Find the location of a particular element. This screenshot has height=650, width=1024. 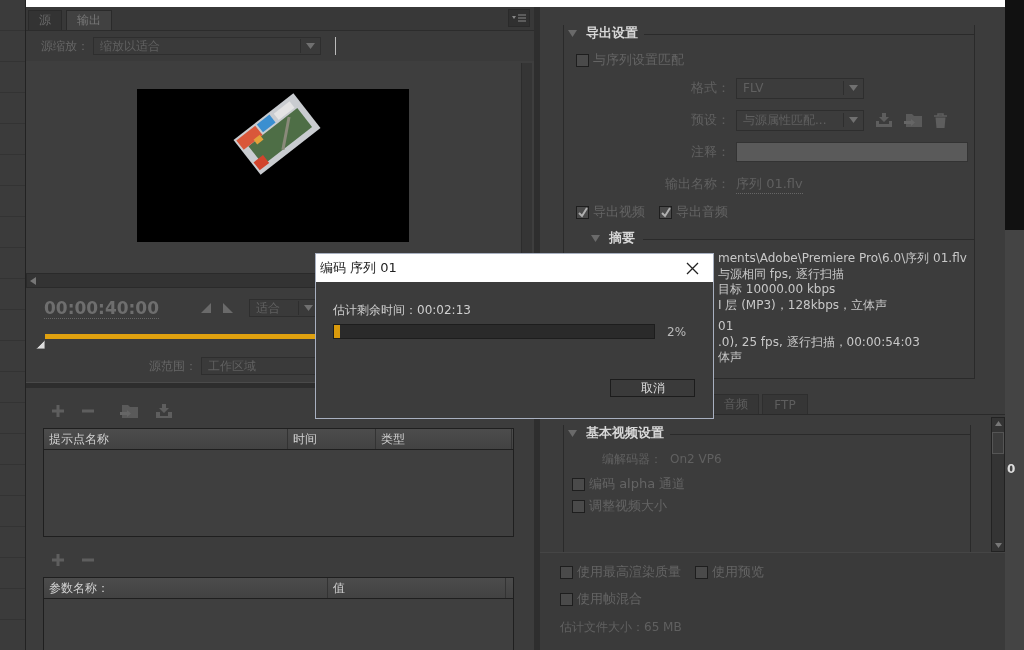

summary-line: .0), 25 fps, 逐行扫描，00:00:54:03 is located at coordinates (819, 342).